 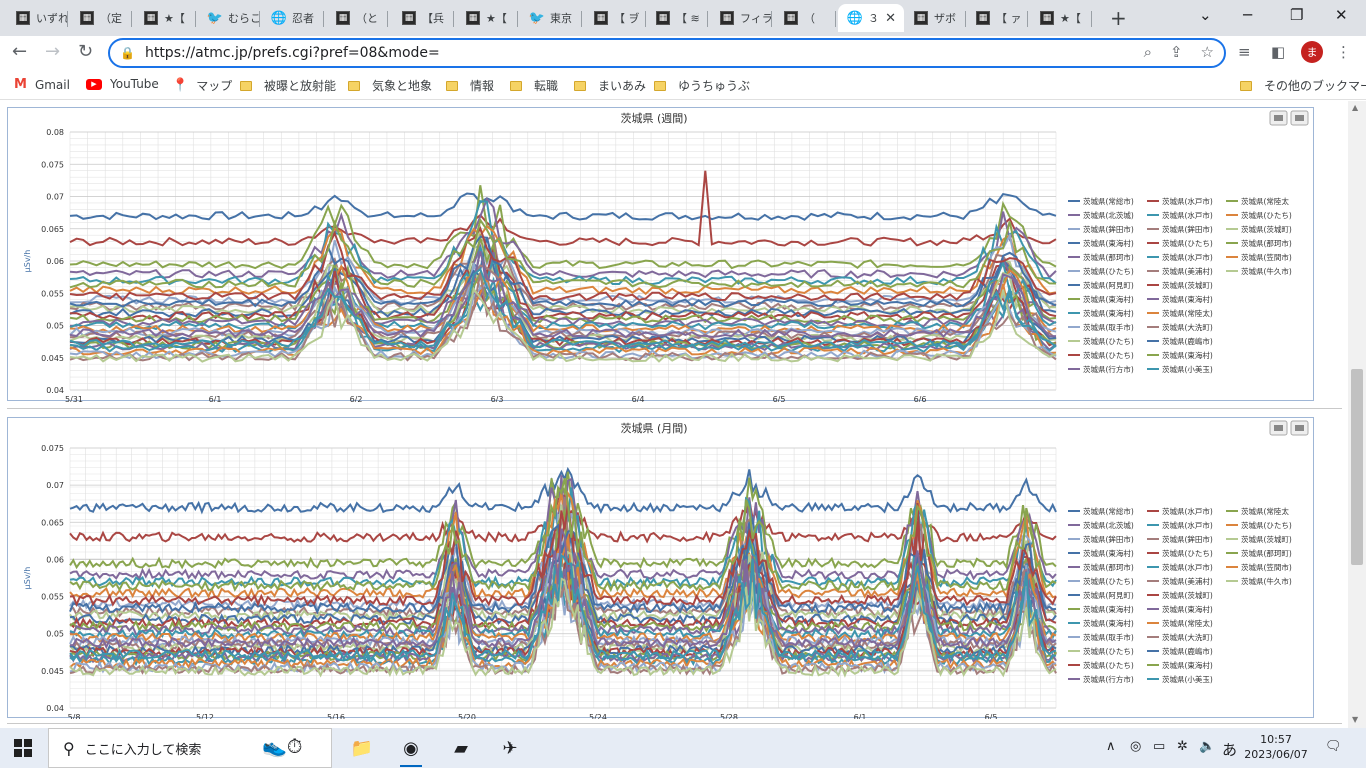 What do you see at coordinates (1357, 467) in the screenshot?
I see `scroll-thumb` at bounding box center [1357, 467].